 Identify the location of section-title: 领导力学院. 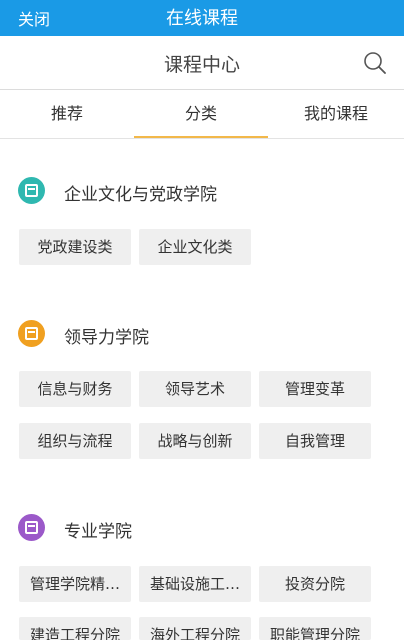
(106, 338).